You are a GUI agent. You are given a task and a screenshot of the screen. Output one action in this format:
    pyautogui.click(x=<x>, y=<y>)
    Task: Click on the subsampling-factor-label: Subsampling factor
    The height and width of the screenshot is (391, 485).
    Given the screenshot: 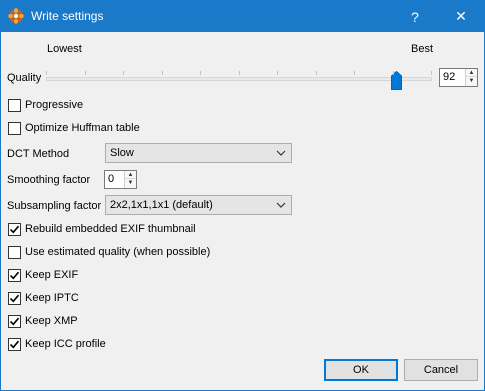 What is the action you would take?
    pyautogui.click(x=54, y=206)
    